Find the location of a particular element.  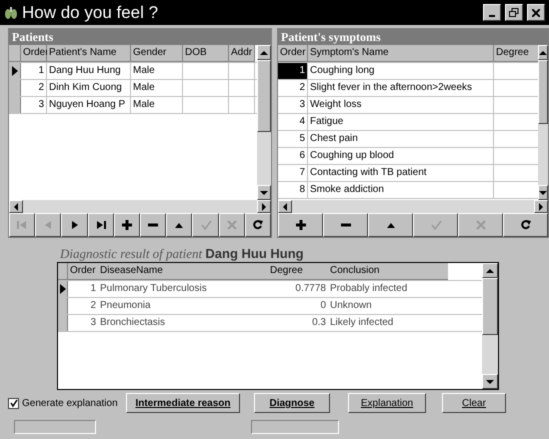

column-header: Addr is located at coordinates (242, 53).